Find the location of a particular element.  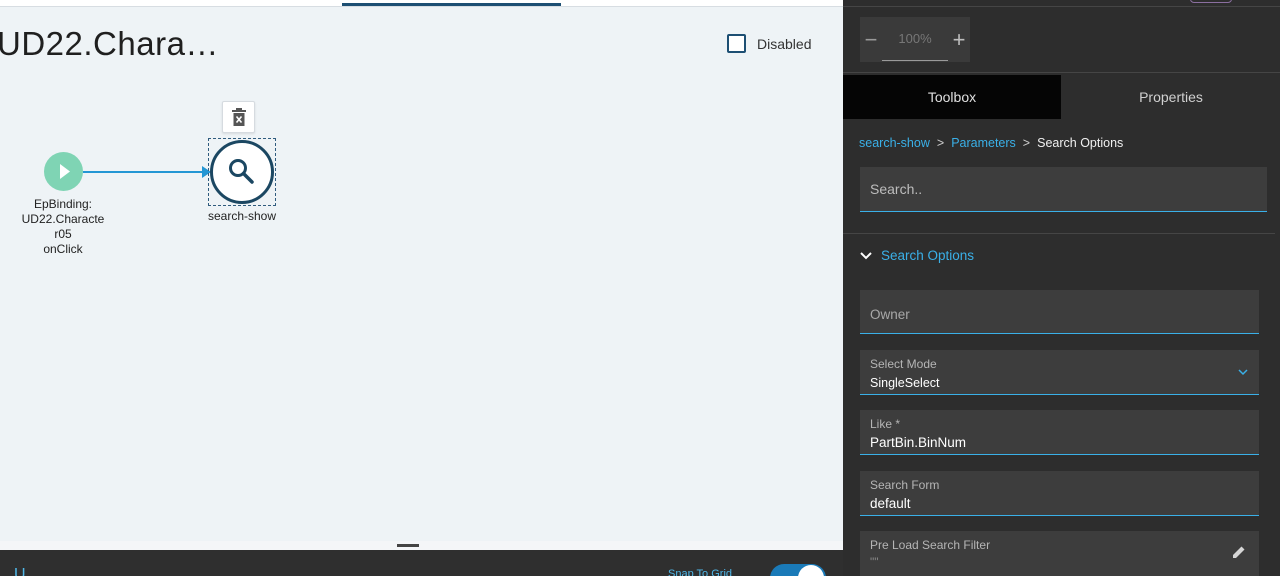

start-node-label-line: r05 is located at coordinates (63, 234).